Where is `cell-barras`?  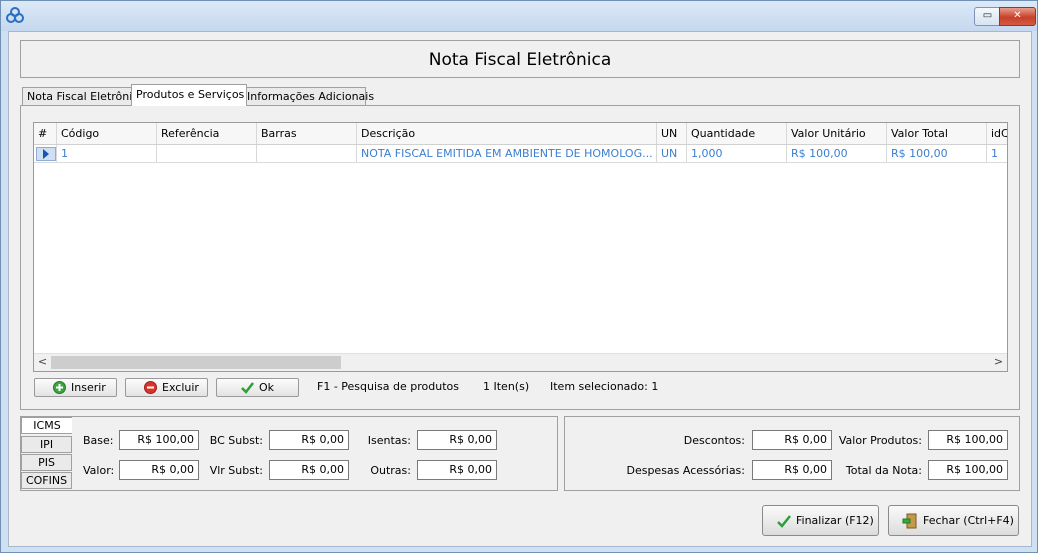 cell-barras is located at coordinates (307, 154).